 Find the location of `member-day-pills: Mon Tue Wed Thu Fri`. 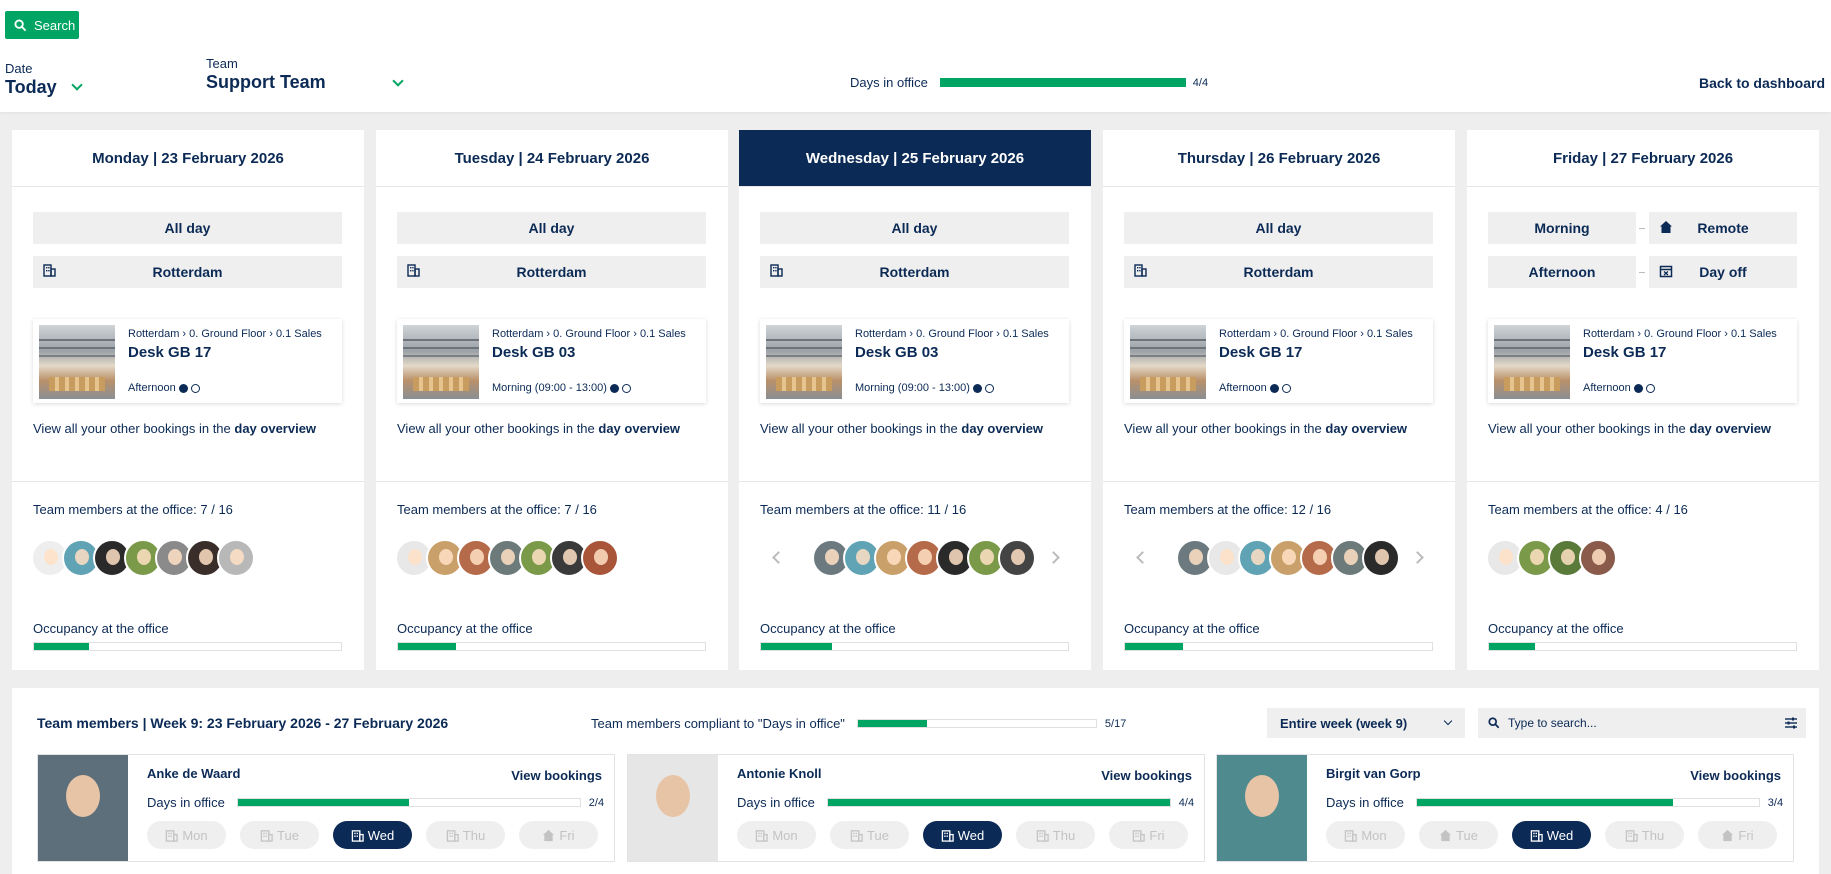

member-day-pills: Mon Tue Wed Thu Fri is located at coordinates (962, 835).